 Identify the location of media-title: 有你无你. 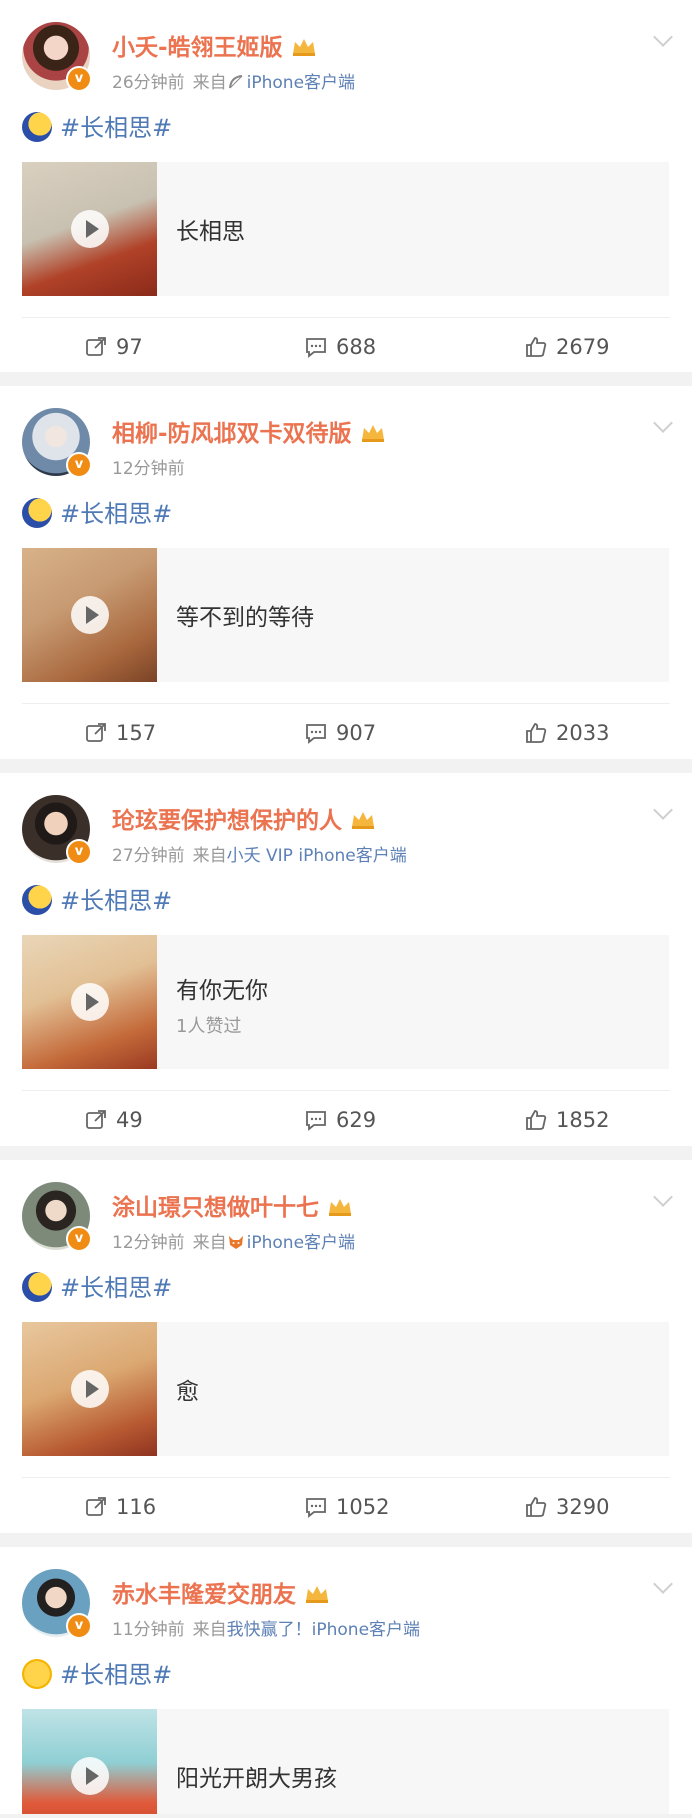
(222, 991).